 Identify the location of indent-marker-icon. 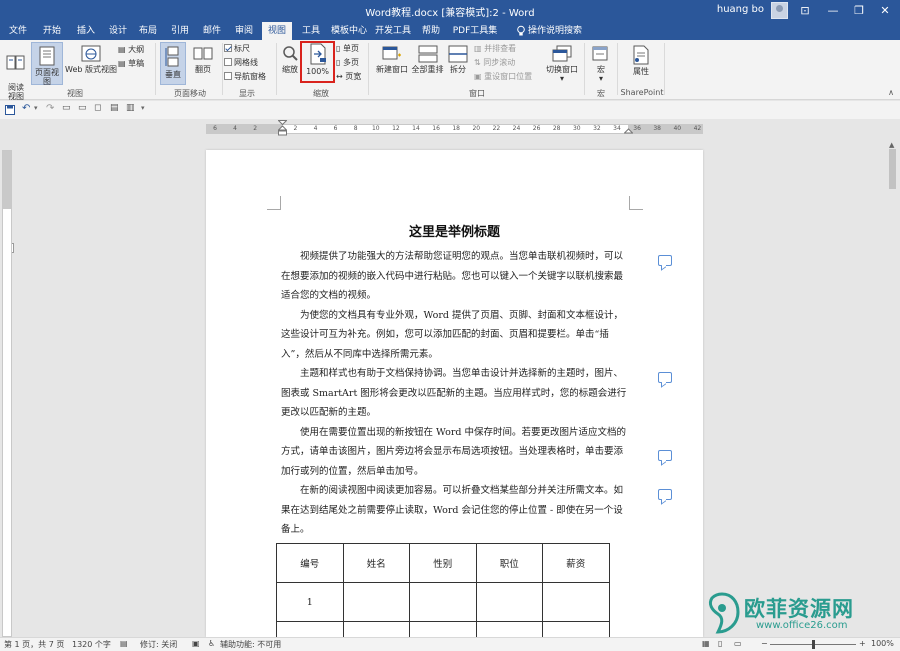
(282, 129).